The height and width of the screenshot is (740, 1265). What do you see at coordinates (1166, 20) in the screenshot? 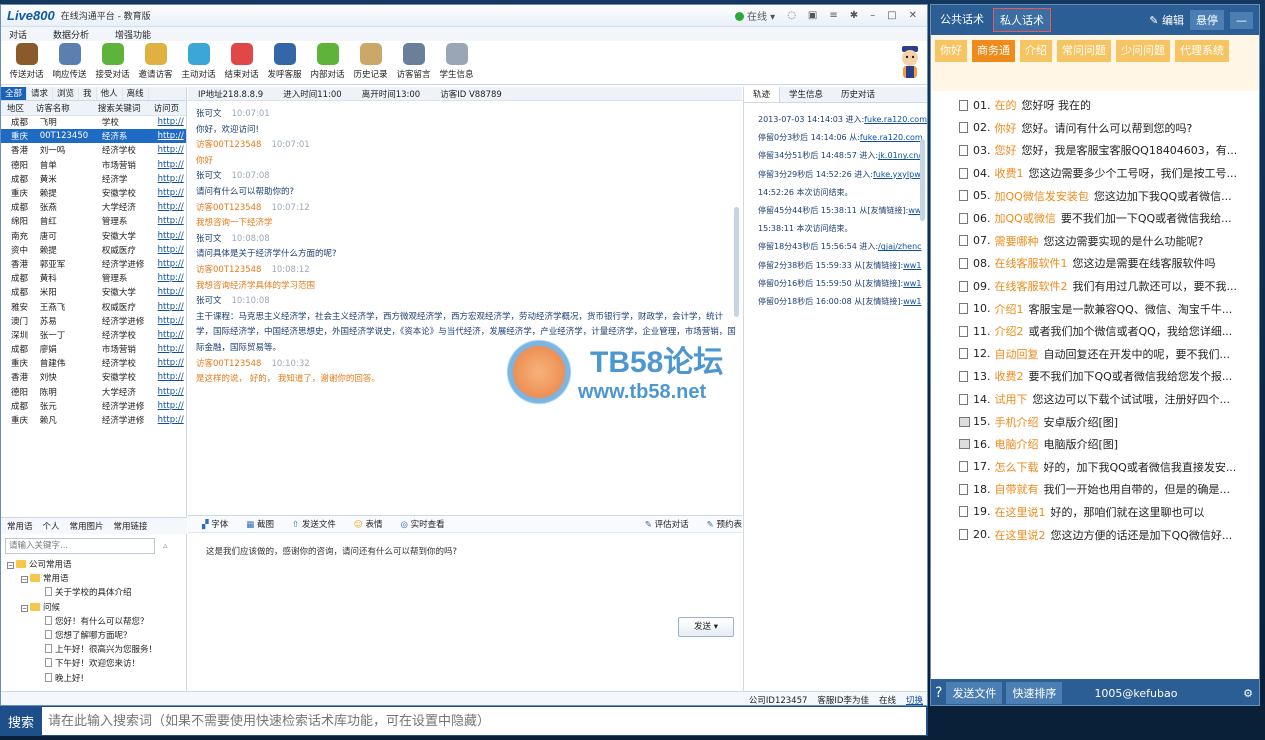
I see `edit-button: ✎ 编辑` at bounding box center [1166, 20].